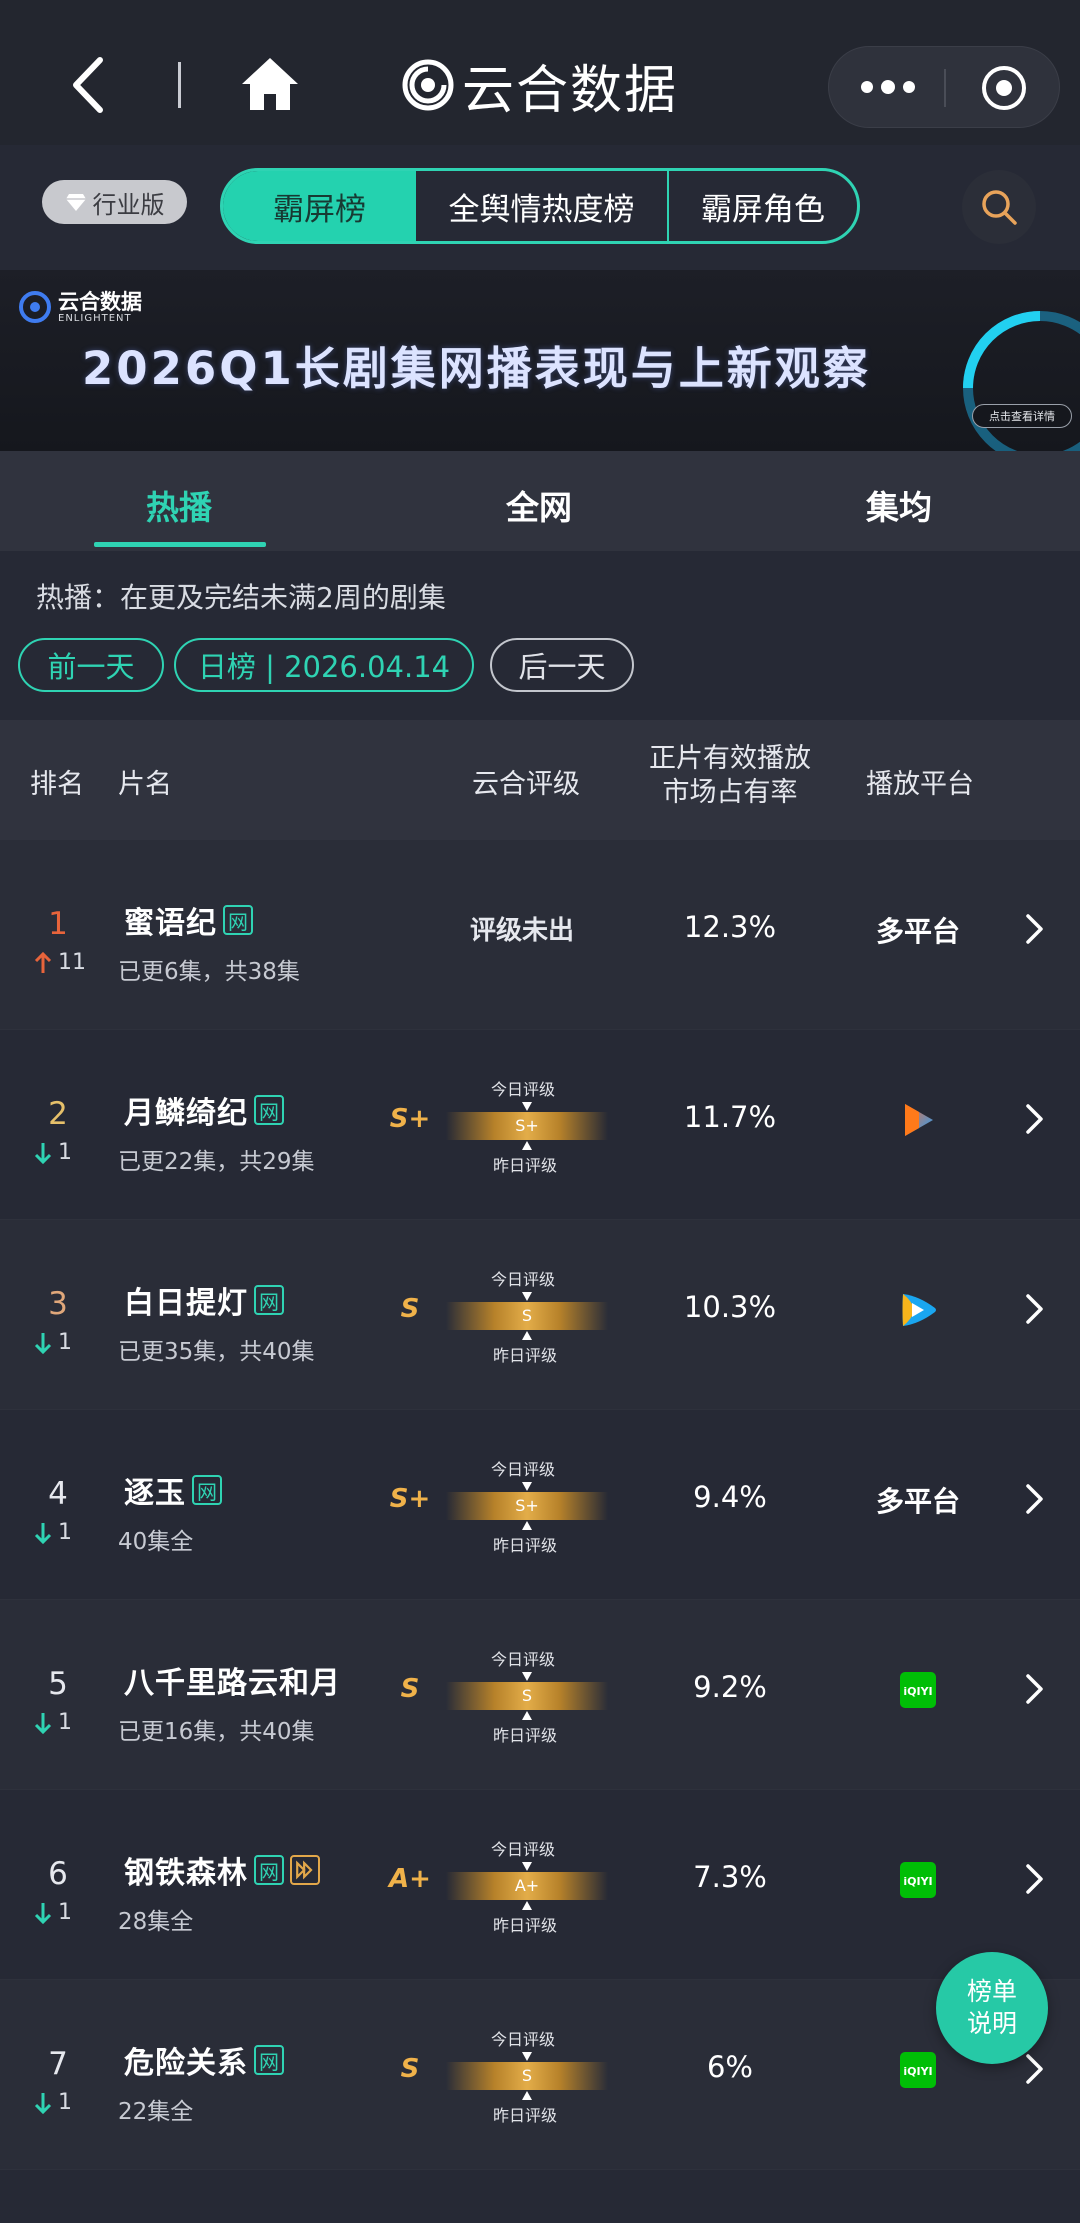 Image resolution: width=1080 pixels, height=2223 pixels. Describe the element at coordinates (91, 665) in the screenshot. I see `previous-day-button: 前一天` at that location.